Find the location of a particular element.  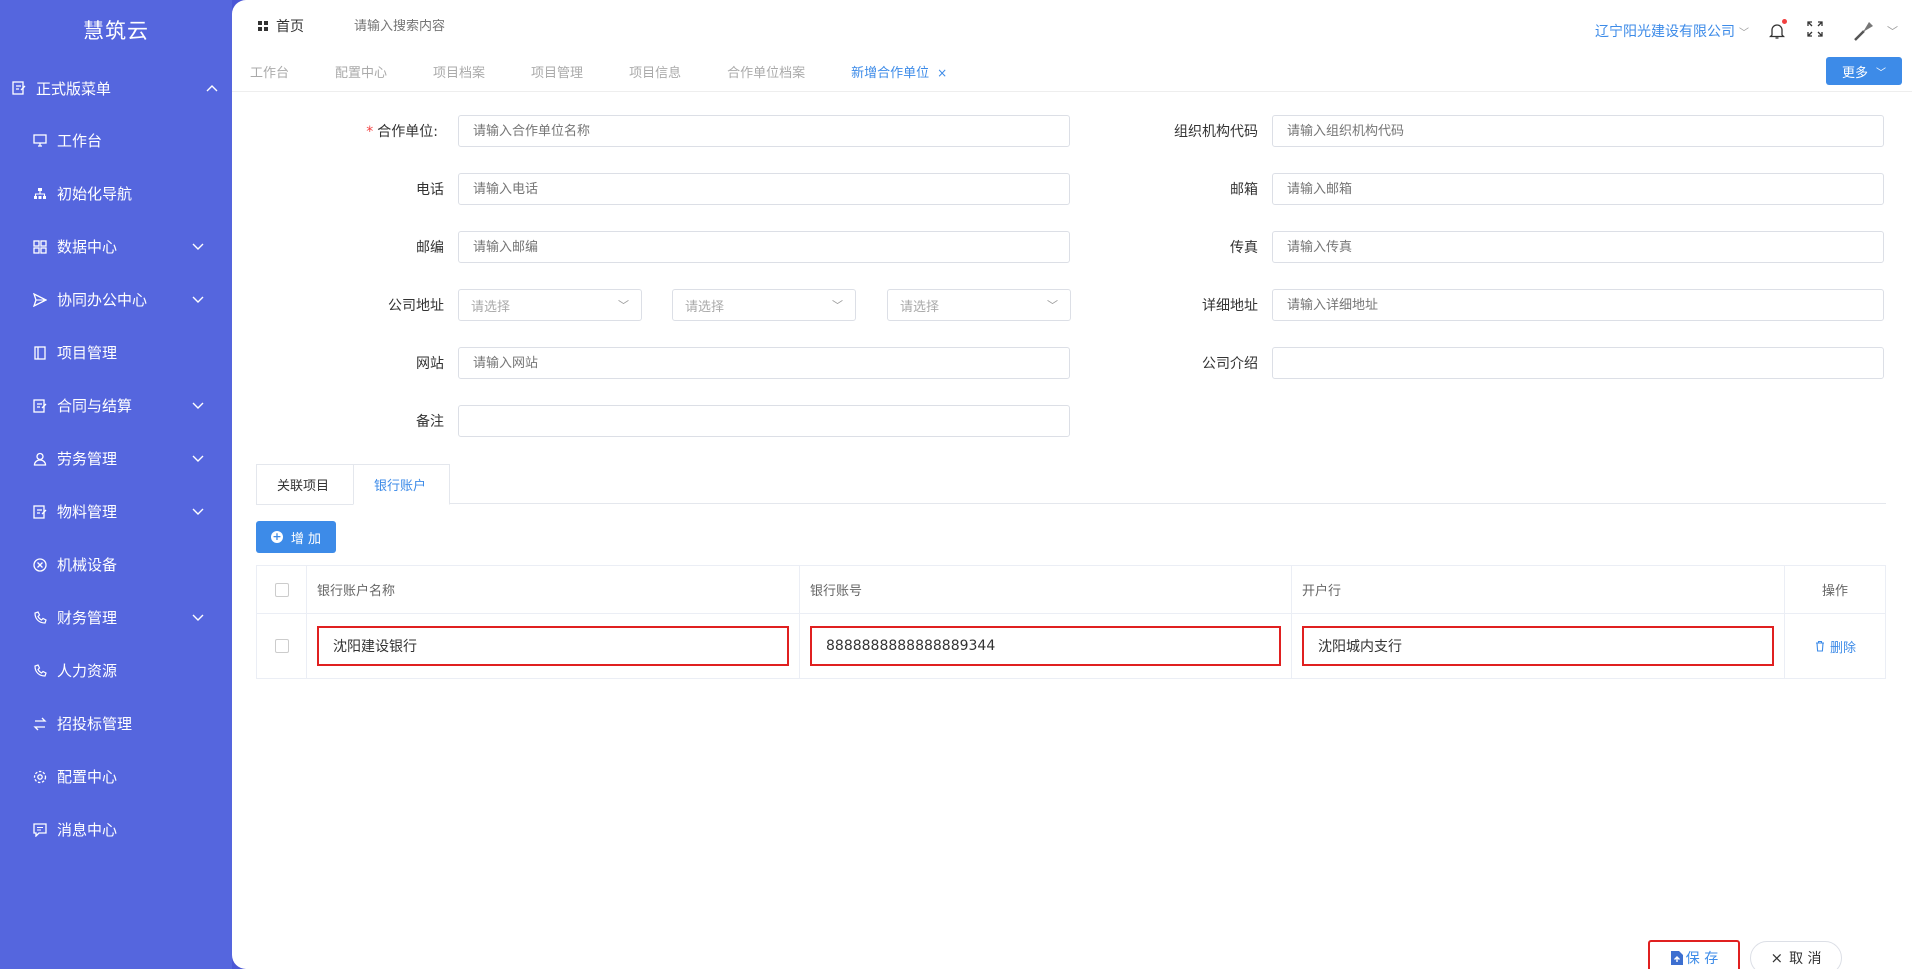

column-header-bank: 开户行 is located at coordinates (1538, 590).